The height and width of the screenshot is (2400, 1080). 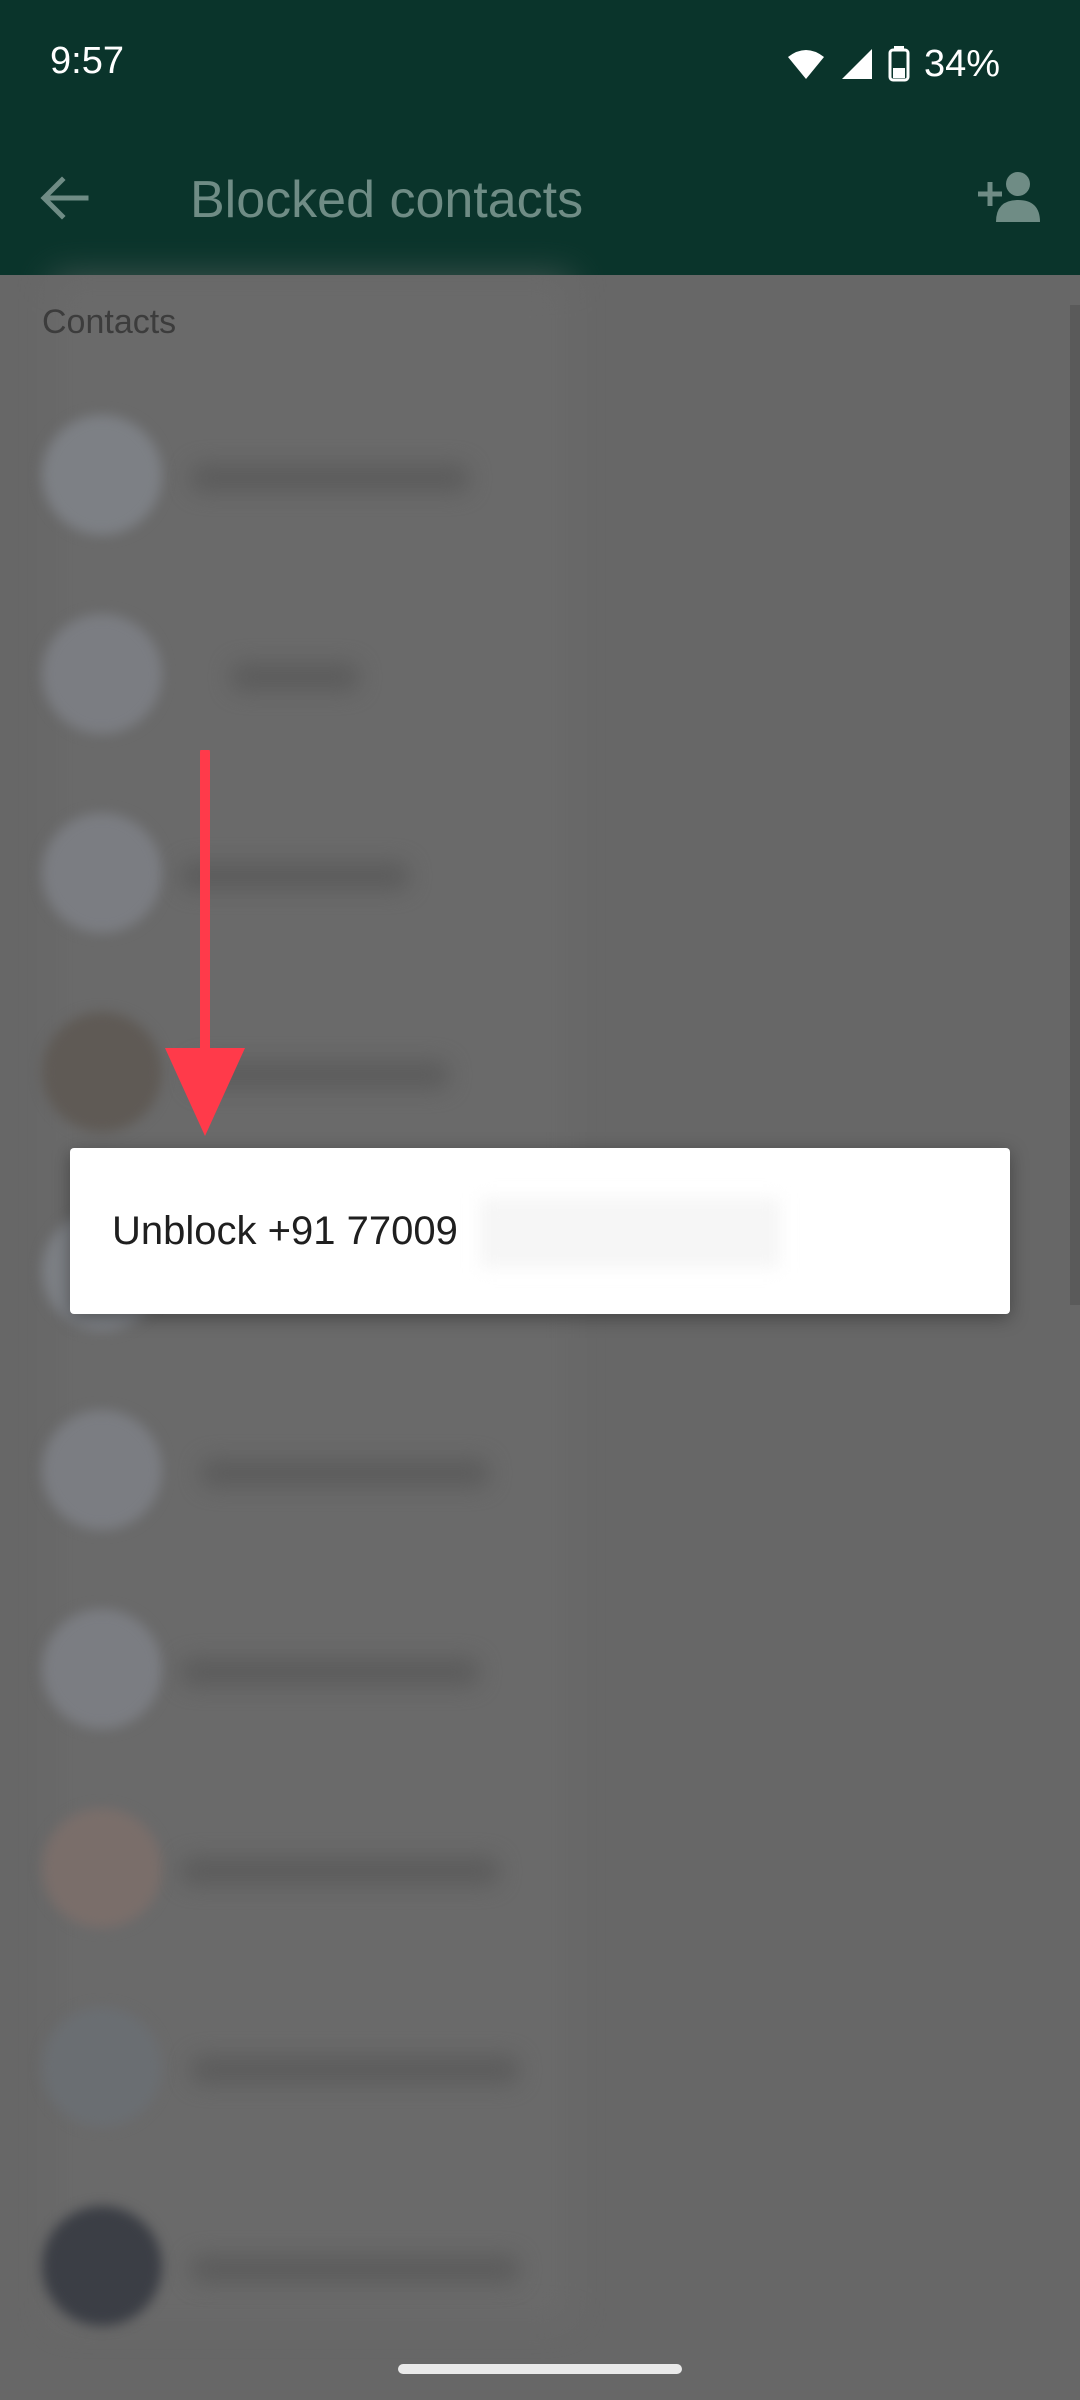 I want to click on status-icons: 34%, so click(x=893, y=64).